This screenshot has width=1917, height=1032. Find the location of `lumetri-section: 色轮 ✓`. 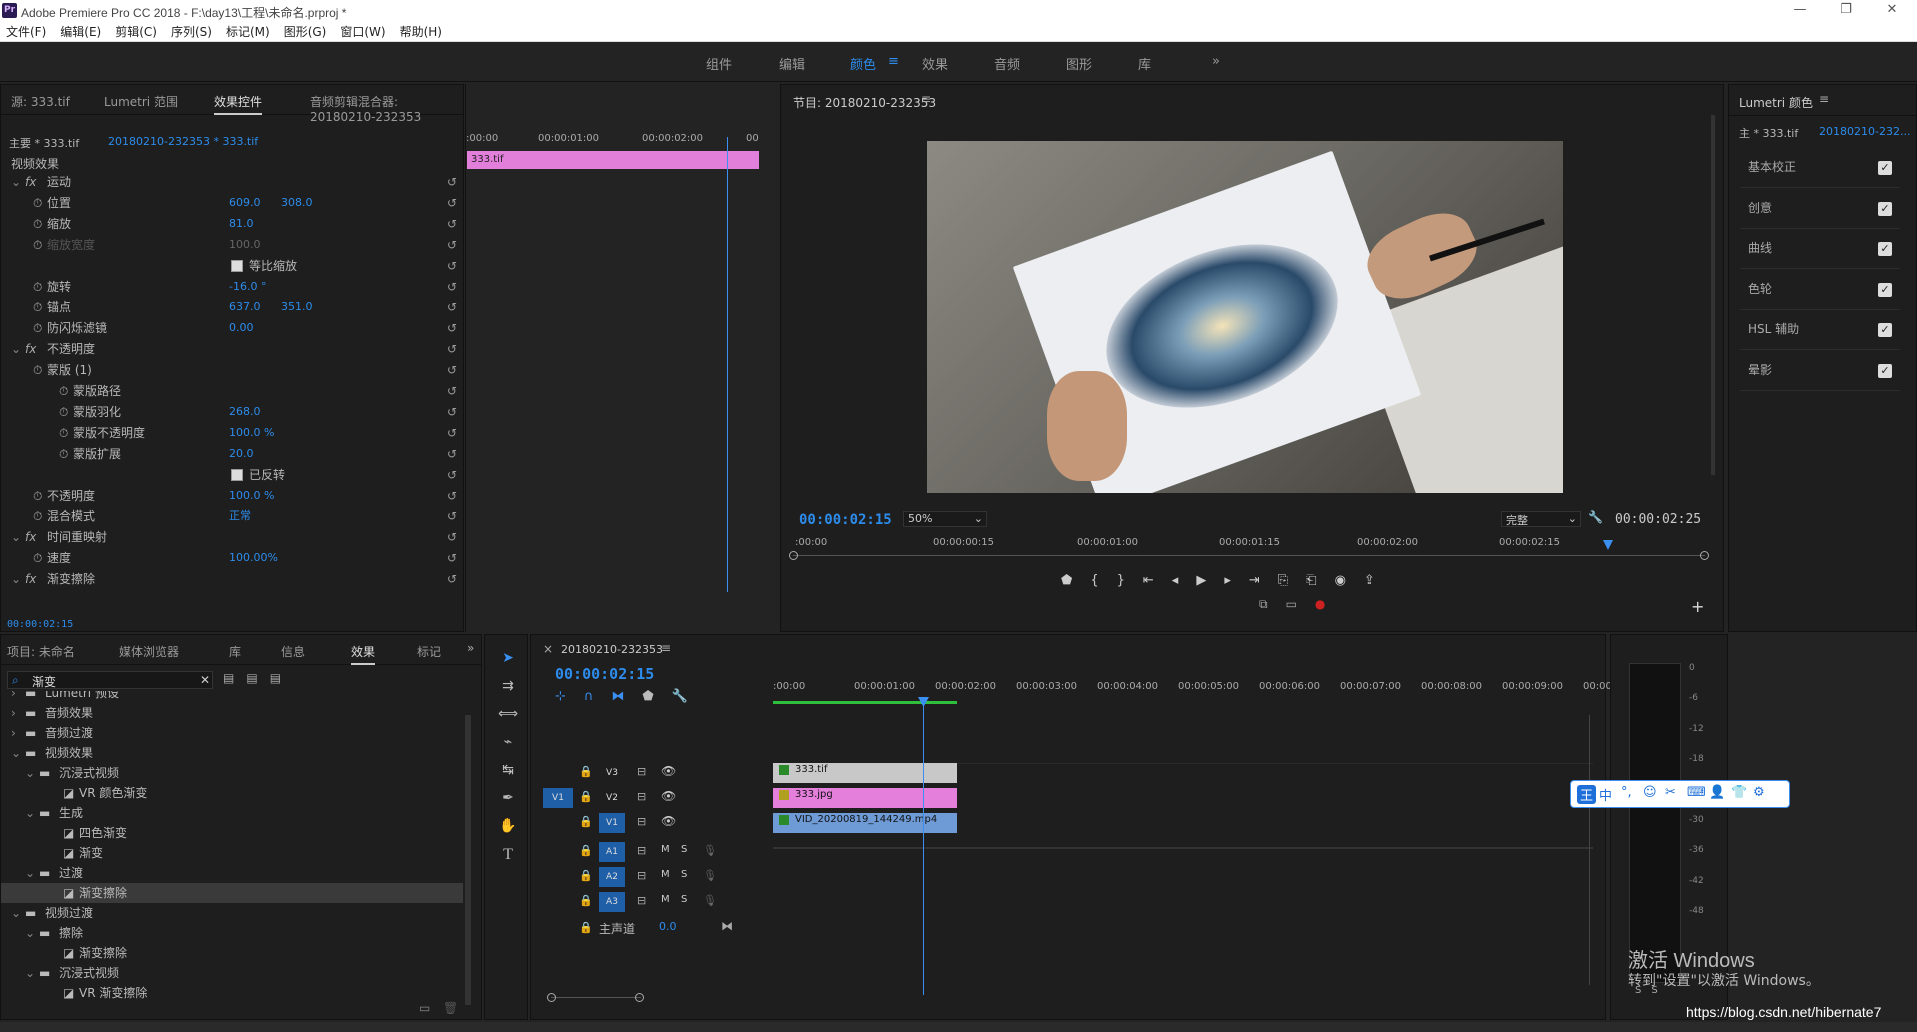

lumetri-section: 色轮 ✓ is located at coordinates (1820, 290).